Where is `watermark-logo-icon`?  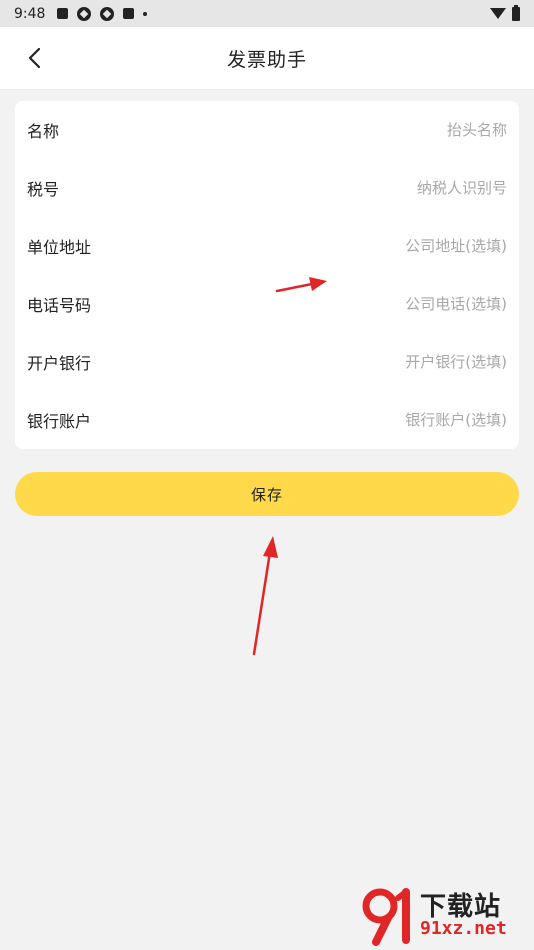 watermark-logo-icon is located at coordinates (386, 917).